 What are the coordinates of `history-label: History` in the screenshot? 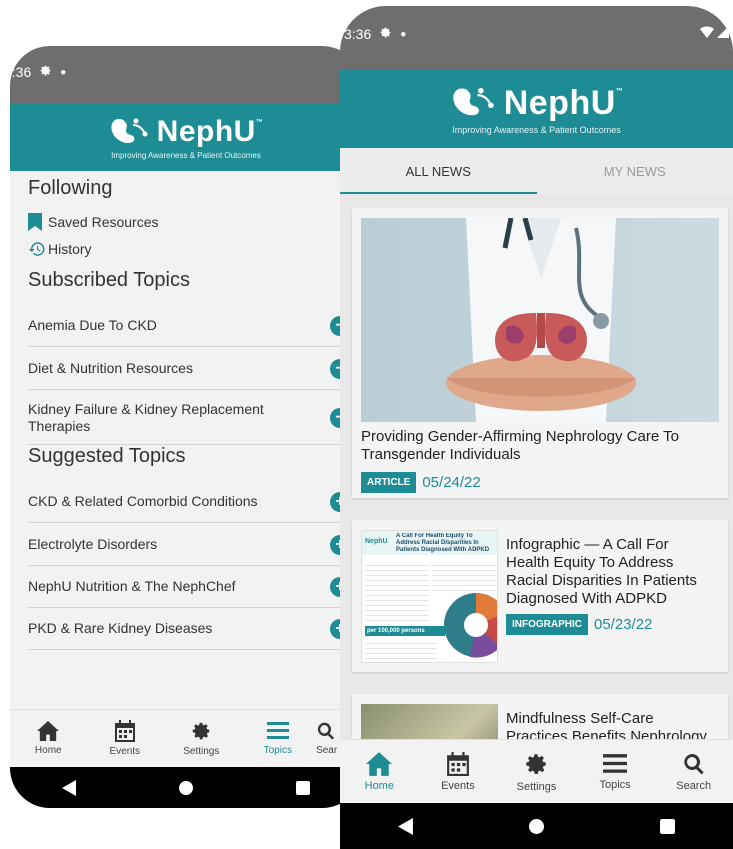 It's located at (70, 249).